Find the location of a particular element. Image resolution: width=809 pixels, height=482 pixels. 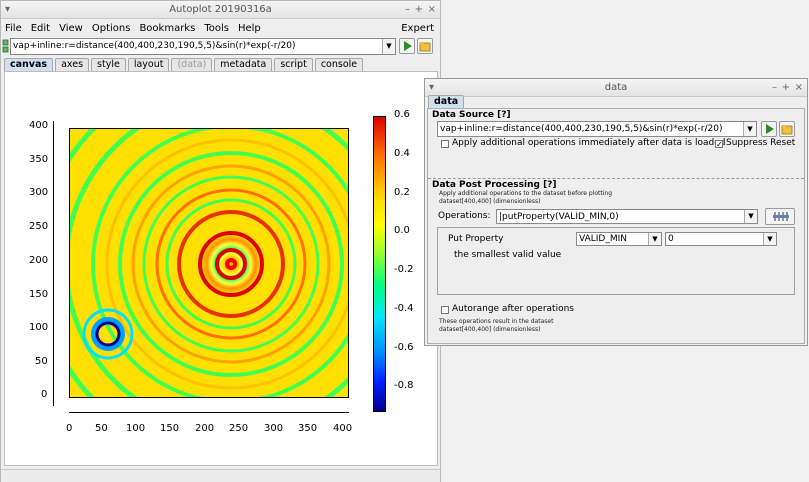

tab-data: (data) is located at coordinates (192, 64).